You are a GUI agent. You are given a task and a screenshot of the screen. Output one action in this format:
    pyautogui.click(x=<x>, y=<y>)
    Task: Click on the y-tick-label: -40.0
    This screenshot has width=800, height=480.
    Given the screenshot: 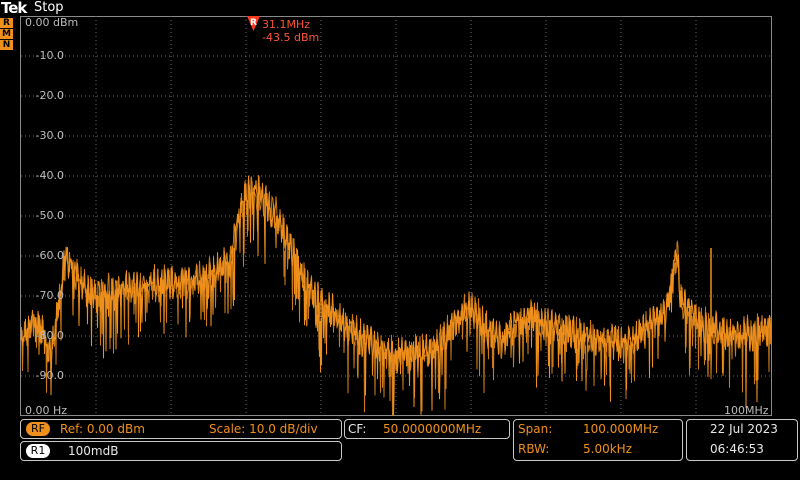 What is the action you would take?
    pyautogui.click(x=49, y=175)
    